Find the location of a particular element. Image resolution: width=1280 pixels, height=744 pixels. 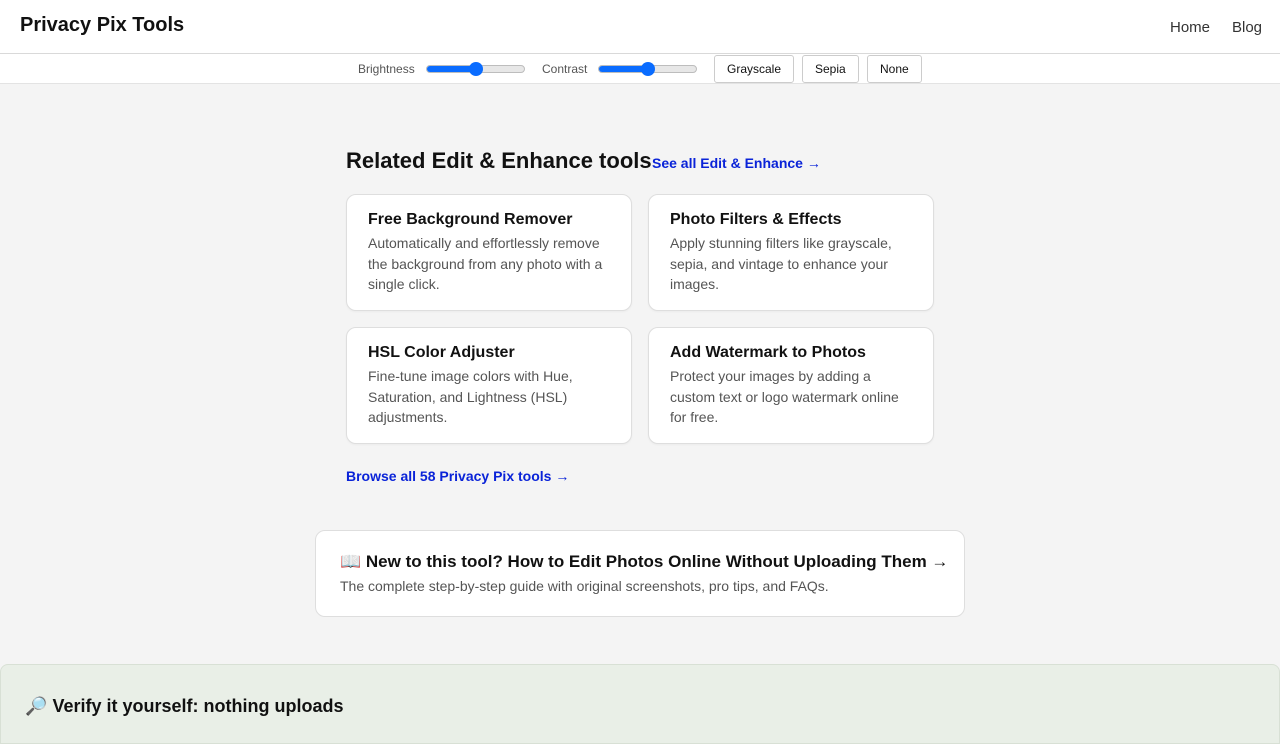

grayscale-button: Grayscale is located at coordinates (754, 69).